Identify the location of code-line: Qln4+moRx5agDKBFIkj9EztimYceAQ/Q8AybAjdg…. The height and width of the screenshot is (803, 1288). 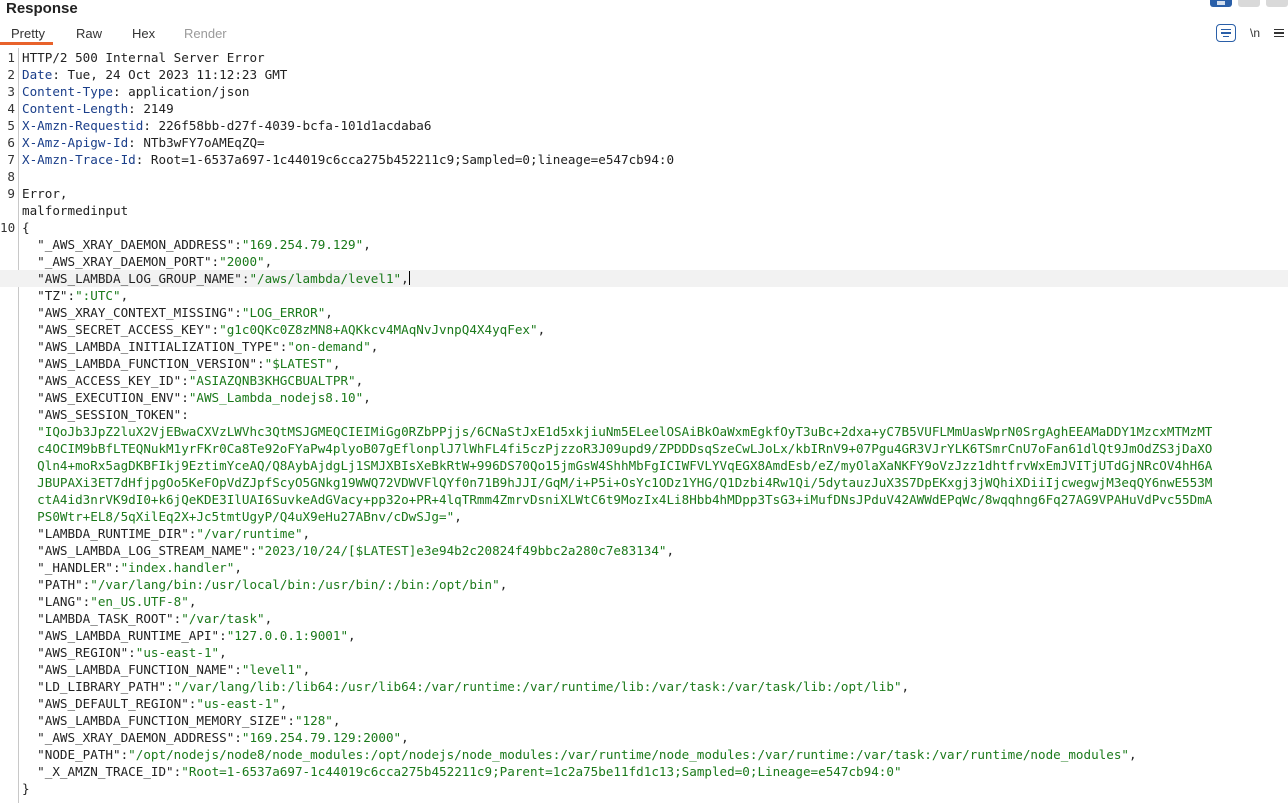
(644, 465).